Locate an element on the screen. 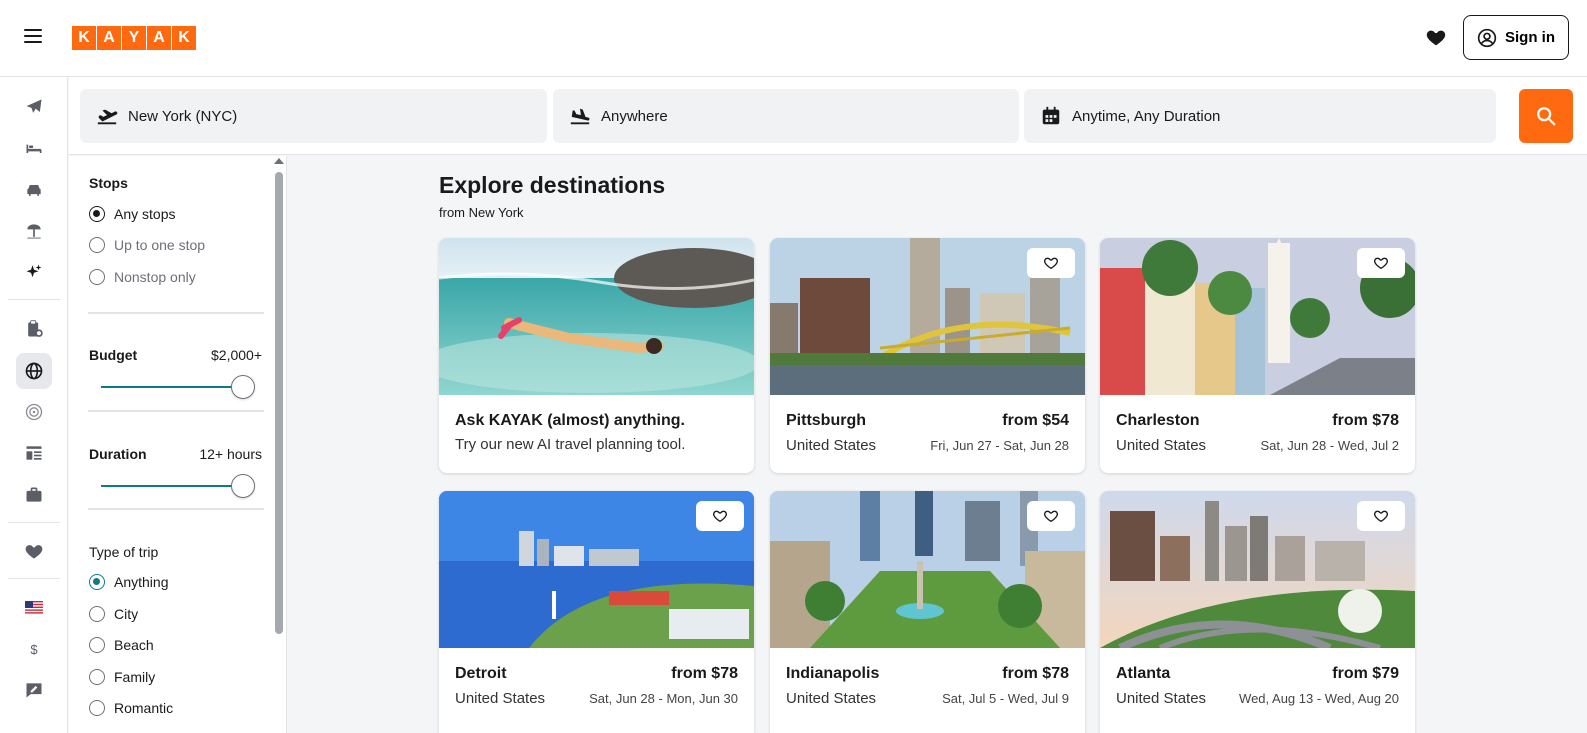 The height and width of the screenshot is (733, 1587). logo-letter: Y is located at coordinates (134, 38).